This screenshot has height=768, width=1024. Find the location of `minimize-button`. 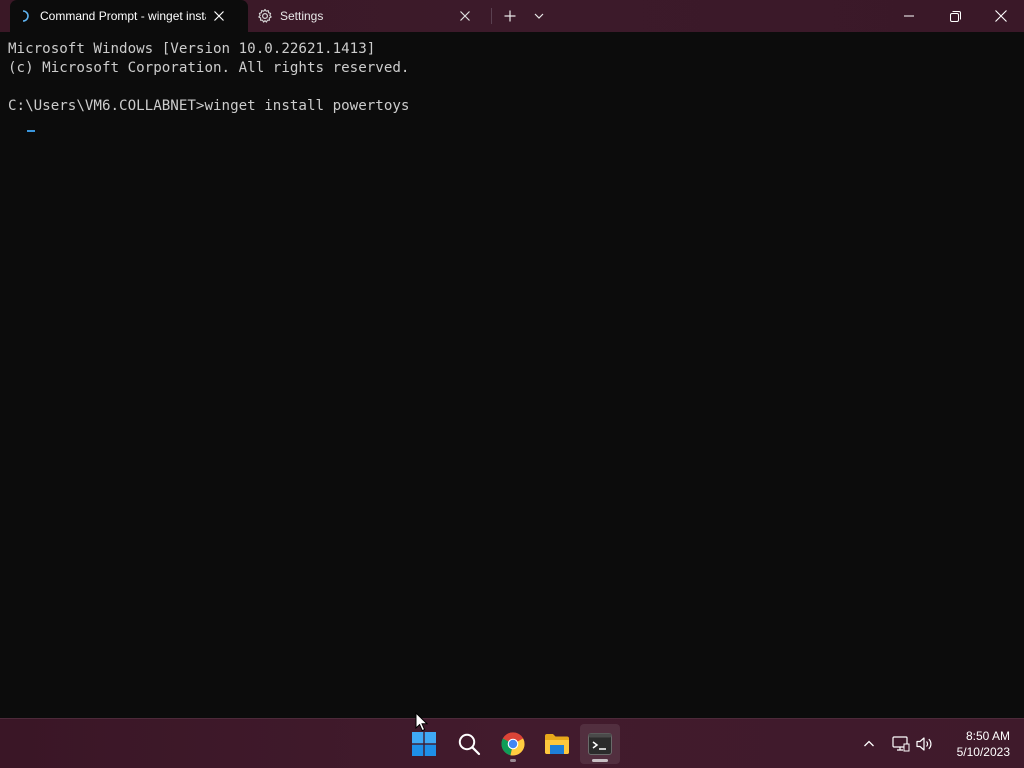

minimize-button is located at coordinates (909, 16).